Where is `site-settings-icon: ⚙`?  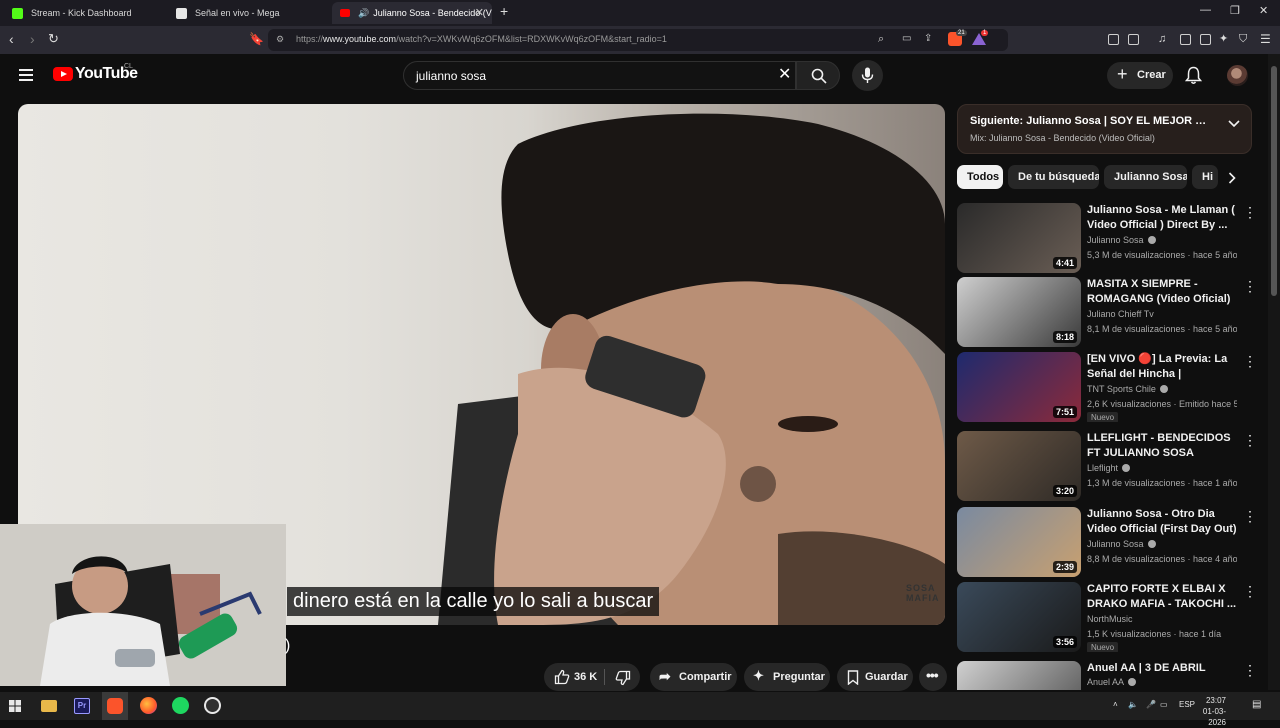 site-settings-icon: ⚙ is located at coordinates (280, 39).